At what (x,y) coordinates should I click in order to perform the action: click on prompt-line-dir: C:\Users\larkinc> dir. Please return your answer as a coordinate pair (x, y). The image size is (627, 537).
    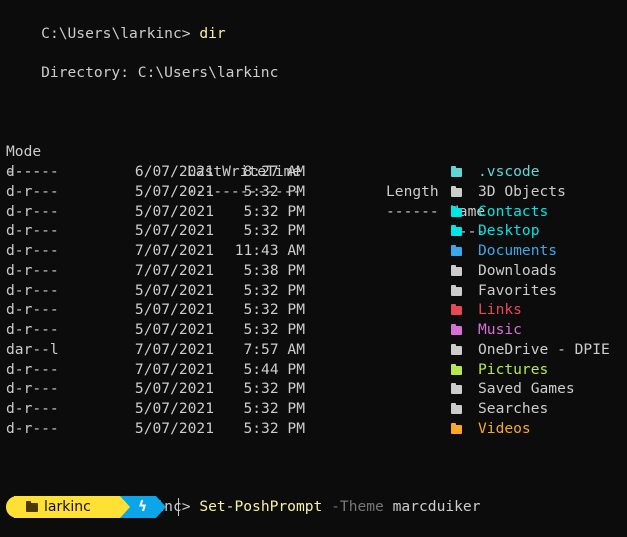
    Looking at the image, I should click on (116, 23).